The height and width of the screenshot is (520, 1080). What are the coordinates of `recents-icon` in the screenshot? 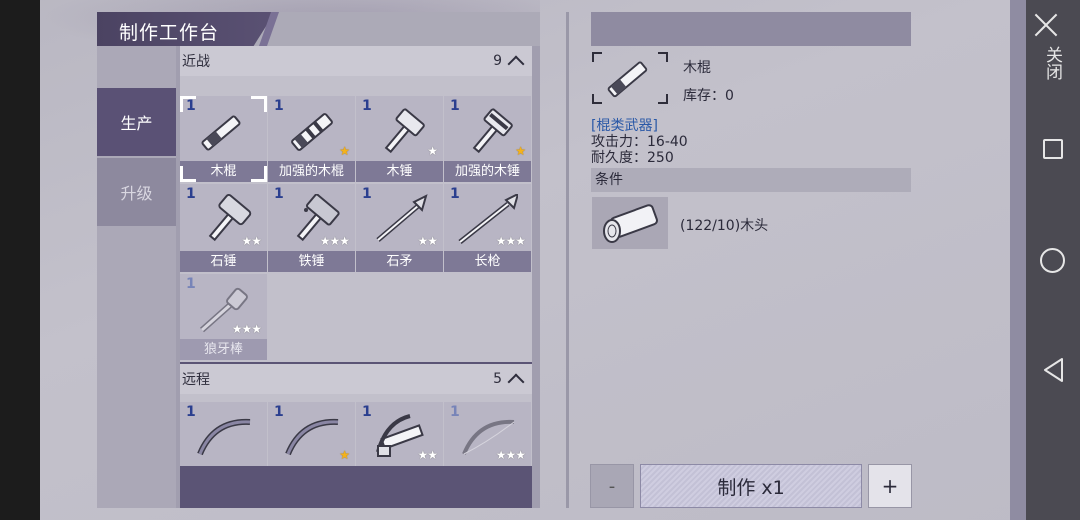 It's located at (1053, 149).